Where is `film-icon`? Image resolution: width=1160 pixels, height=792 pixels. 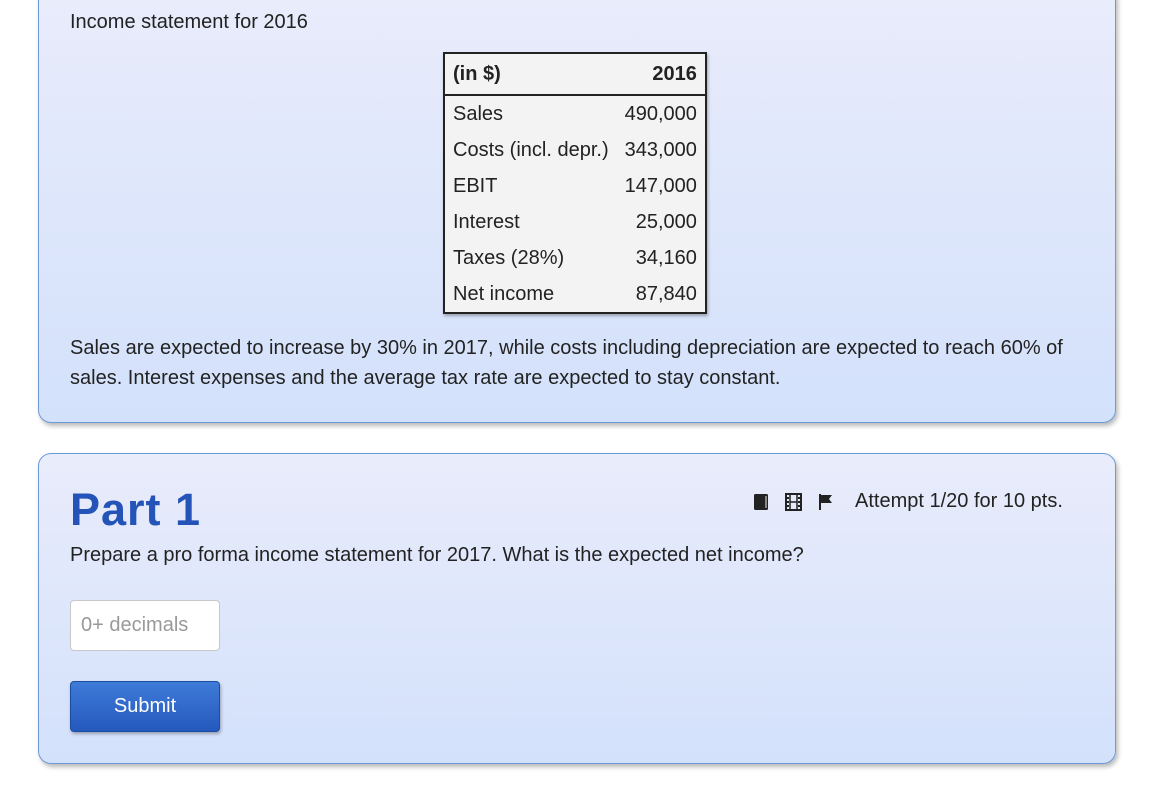 film-icon is located at coordinates (793, 501).